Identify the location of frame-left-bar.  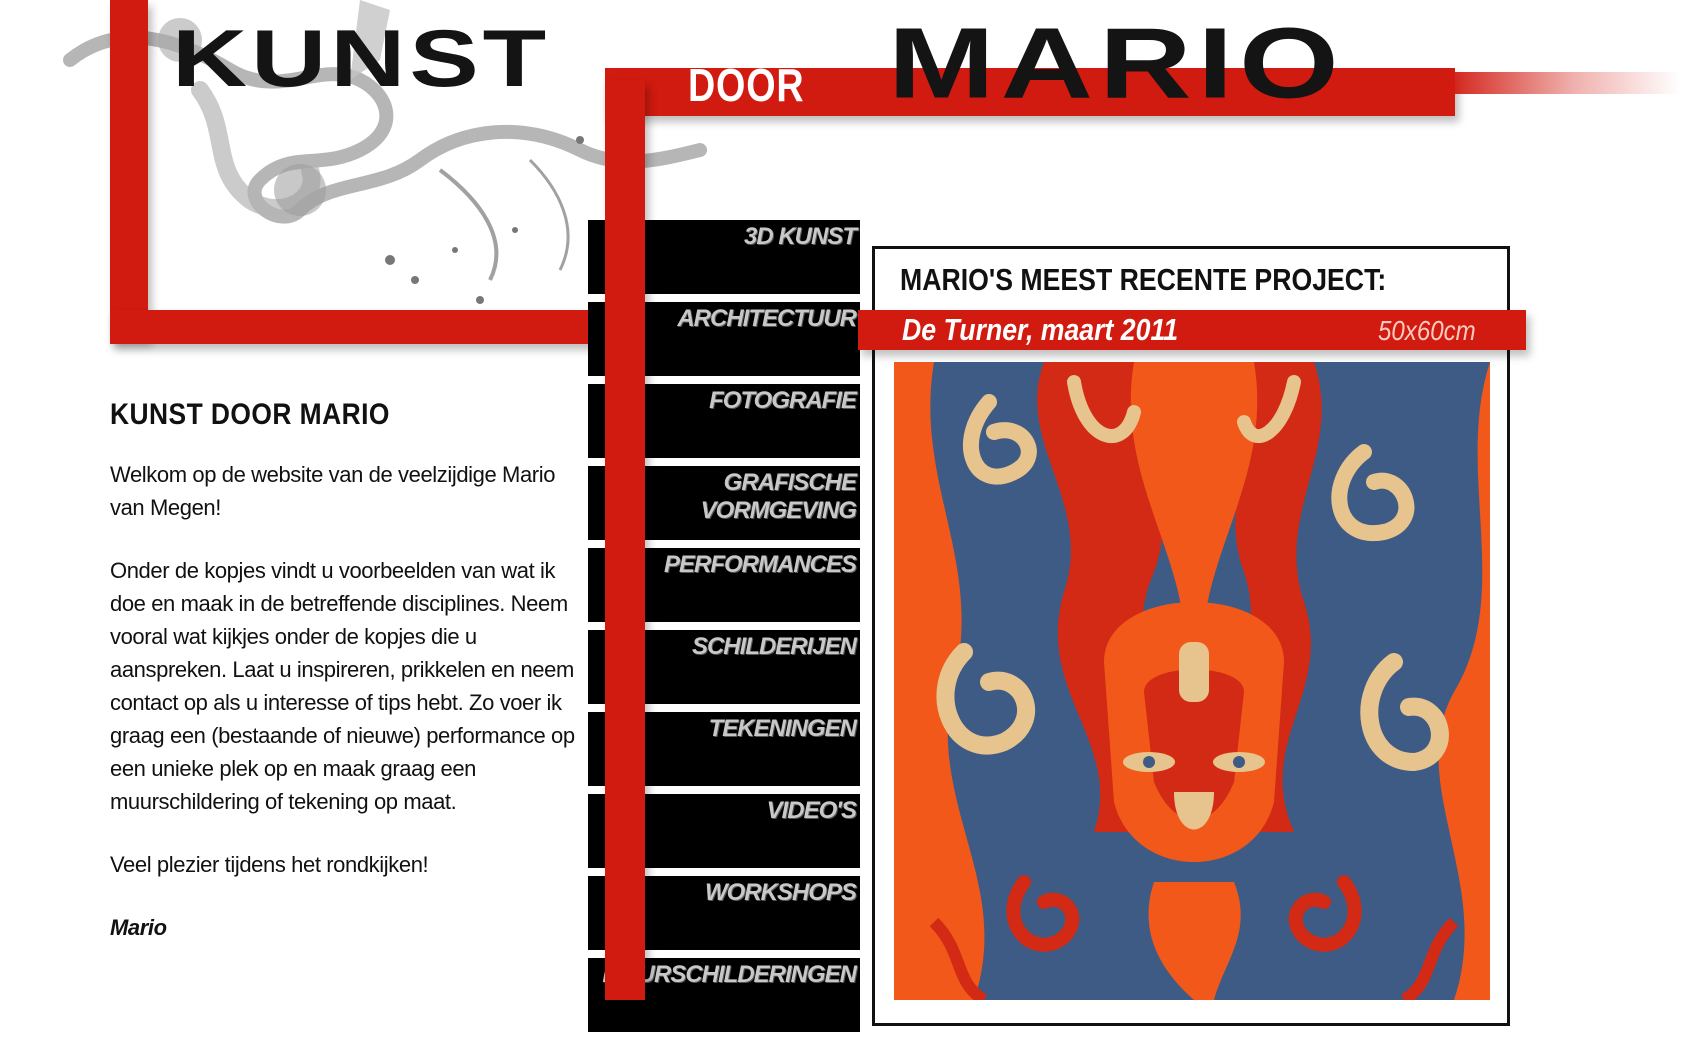
(129, 170).